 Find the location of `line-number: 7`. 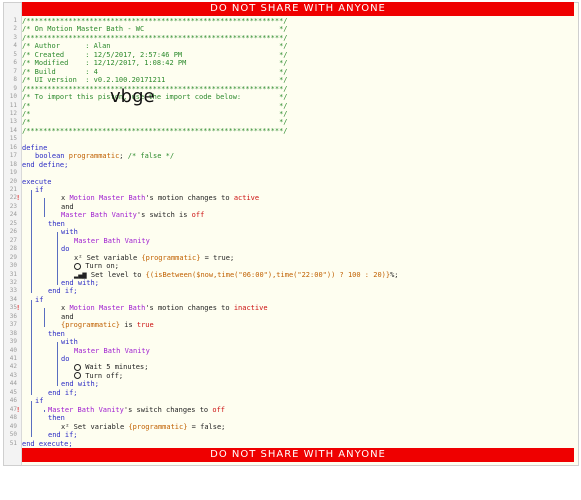

line-number: 7 is located at coordinates (15, 71).